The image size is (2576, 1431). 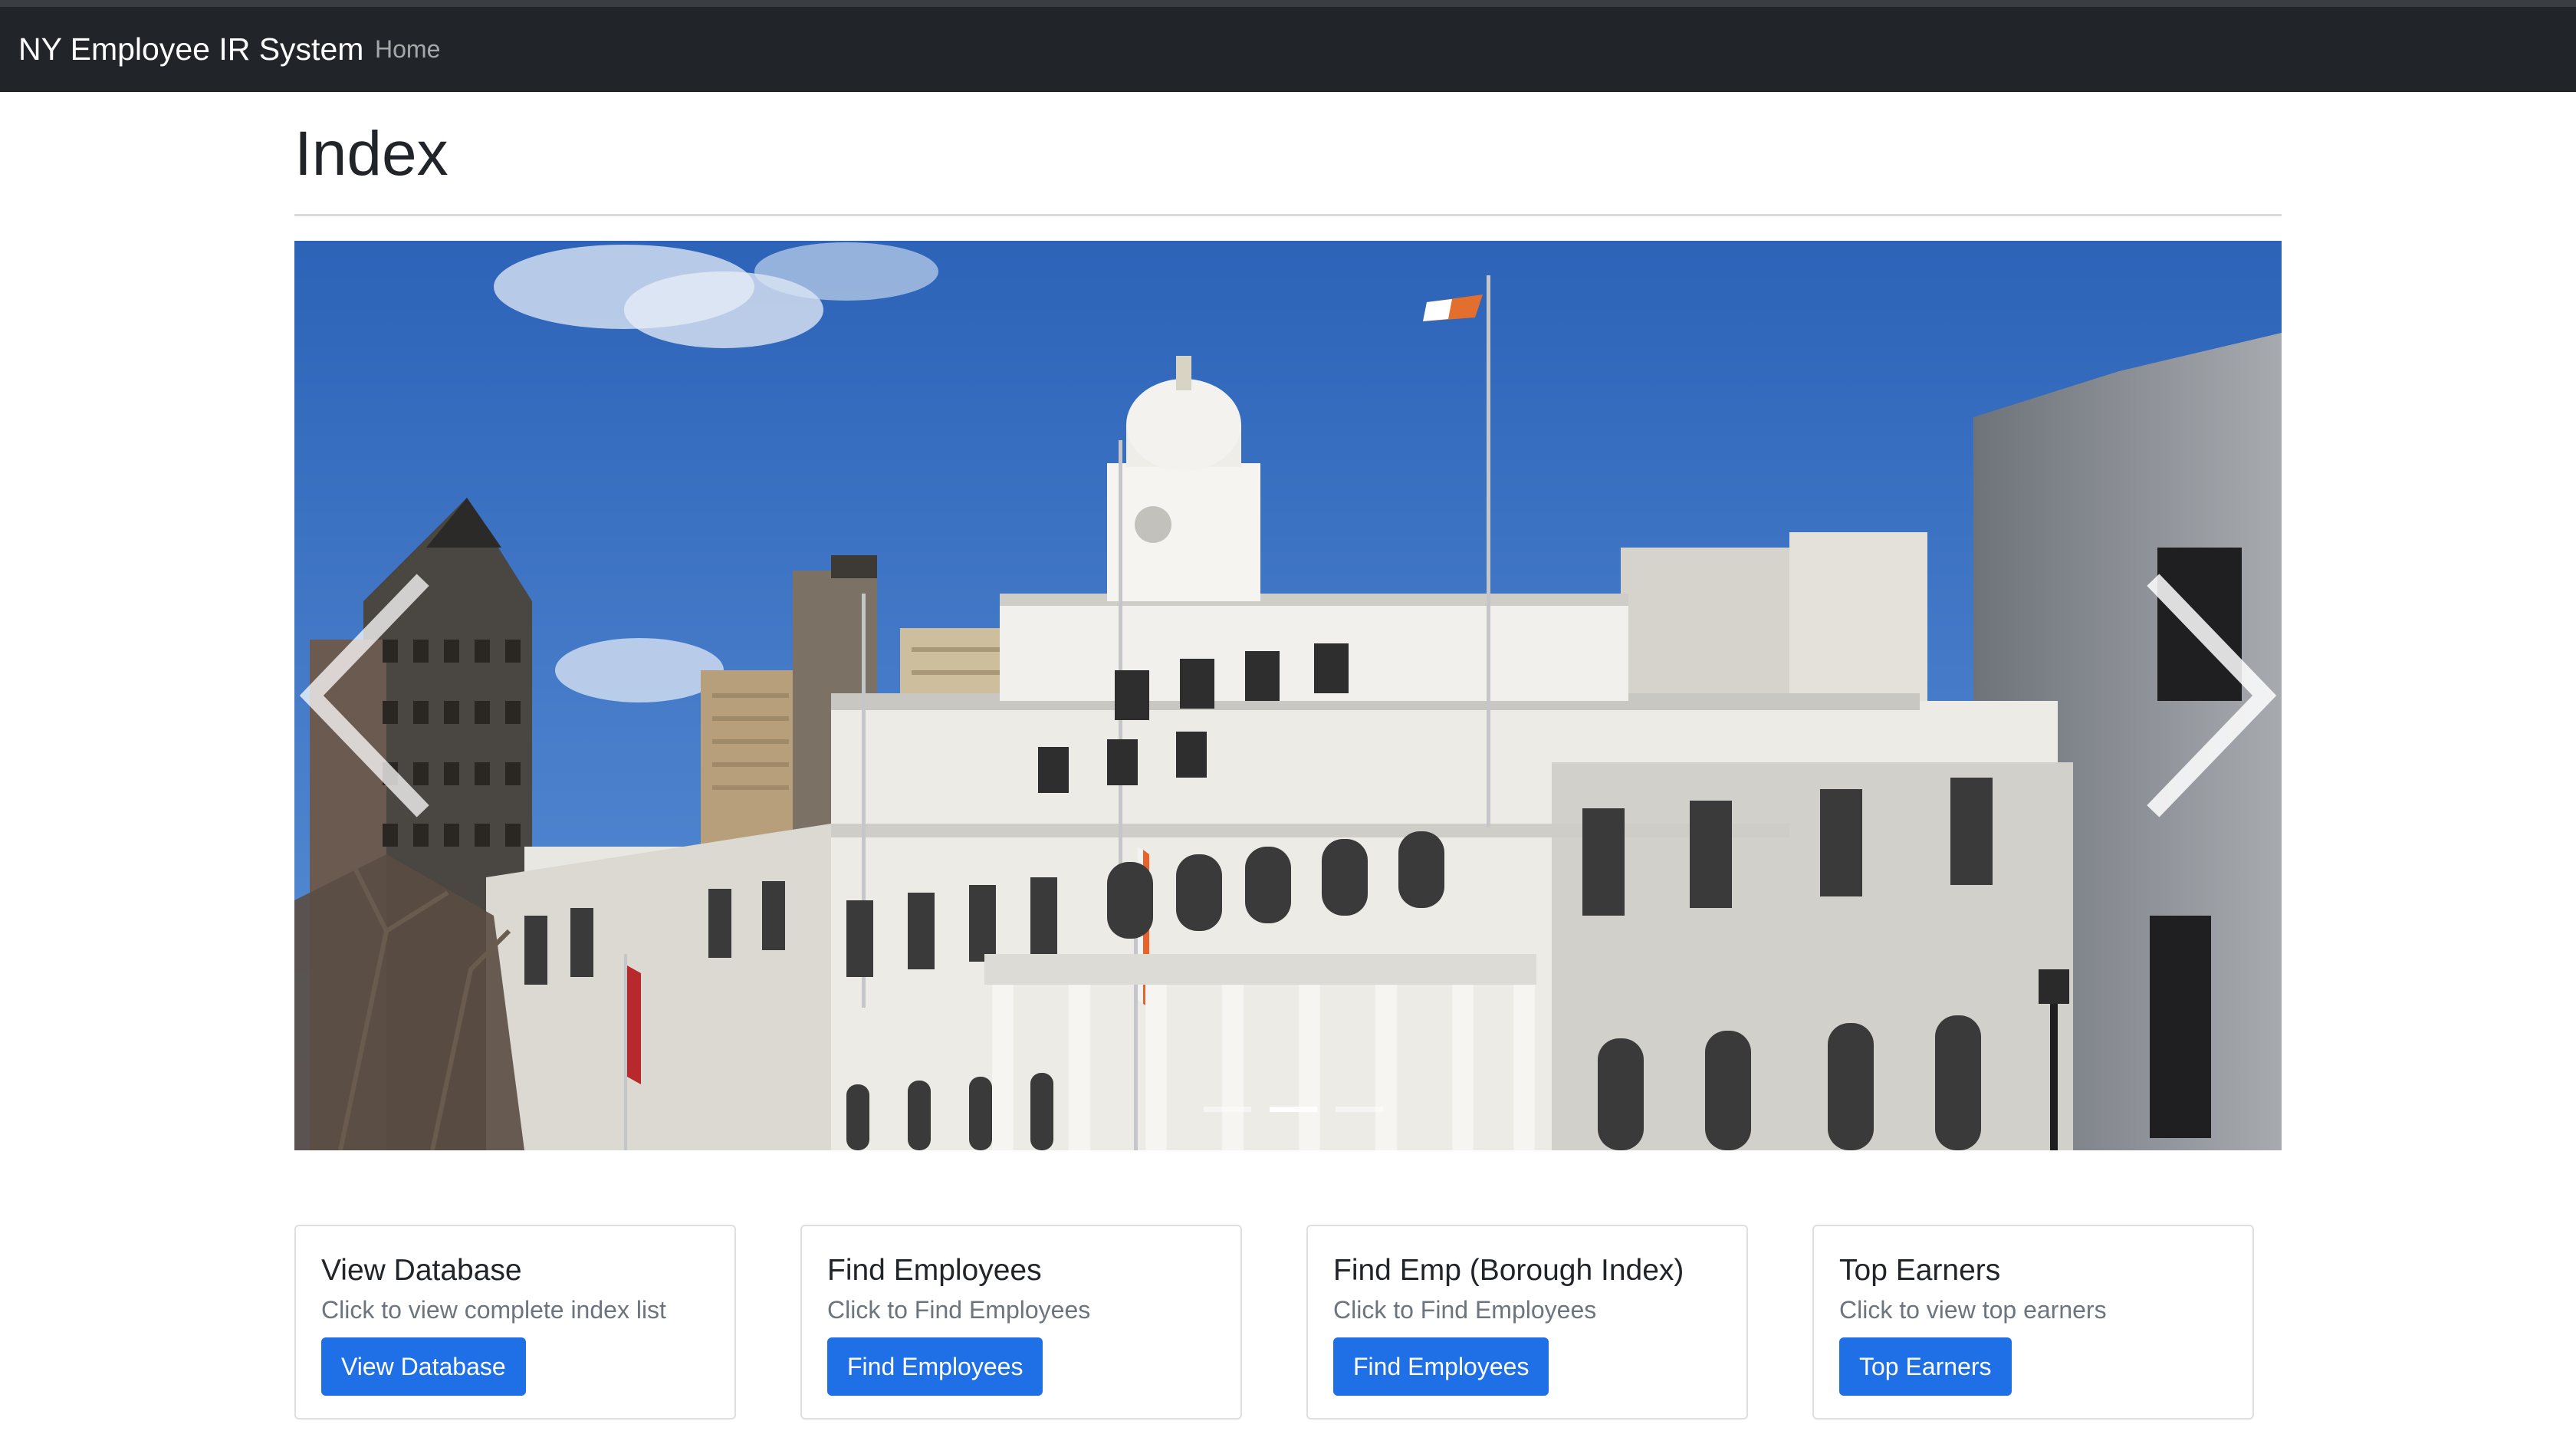 I want to click on view-database-button: View Database, so click(x=424, y=1366).